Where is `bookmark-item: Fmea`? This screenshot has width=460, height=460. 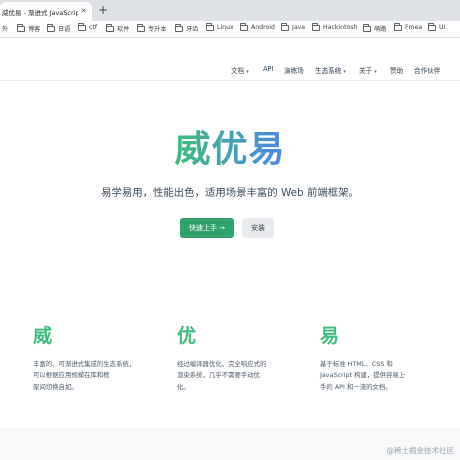 bookmark-item: Fmea is located at coordinates (408, 27).